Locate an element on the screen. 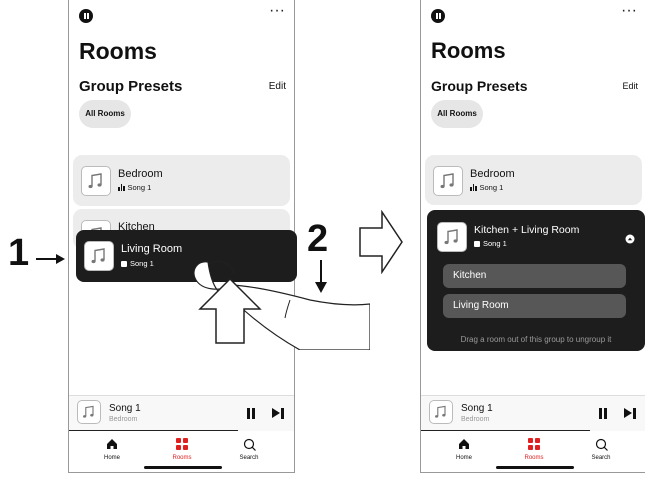  group-member-living-room: Living Room is located at coordinates (534, 306).